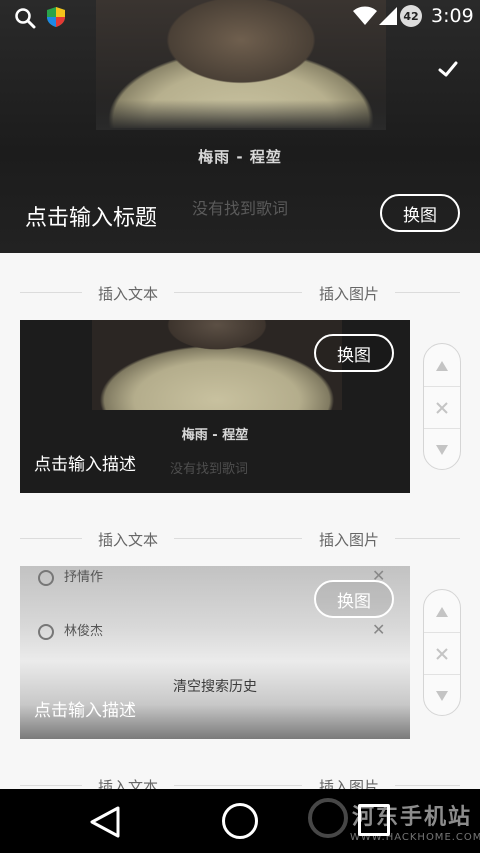 The height and width of the screenshot is (853, 480). I want to click on home-icon, so click(240, 821).